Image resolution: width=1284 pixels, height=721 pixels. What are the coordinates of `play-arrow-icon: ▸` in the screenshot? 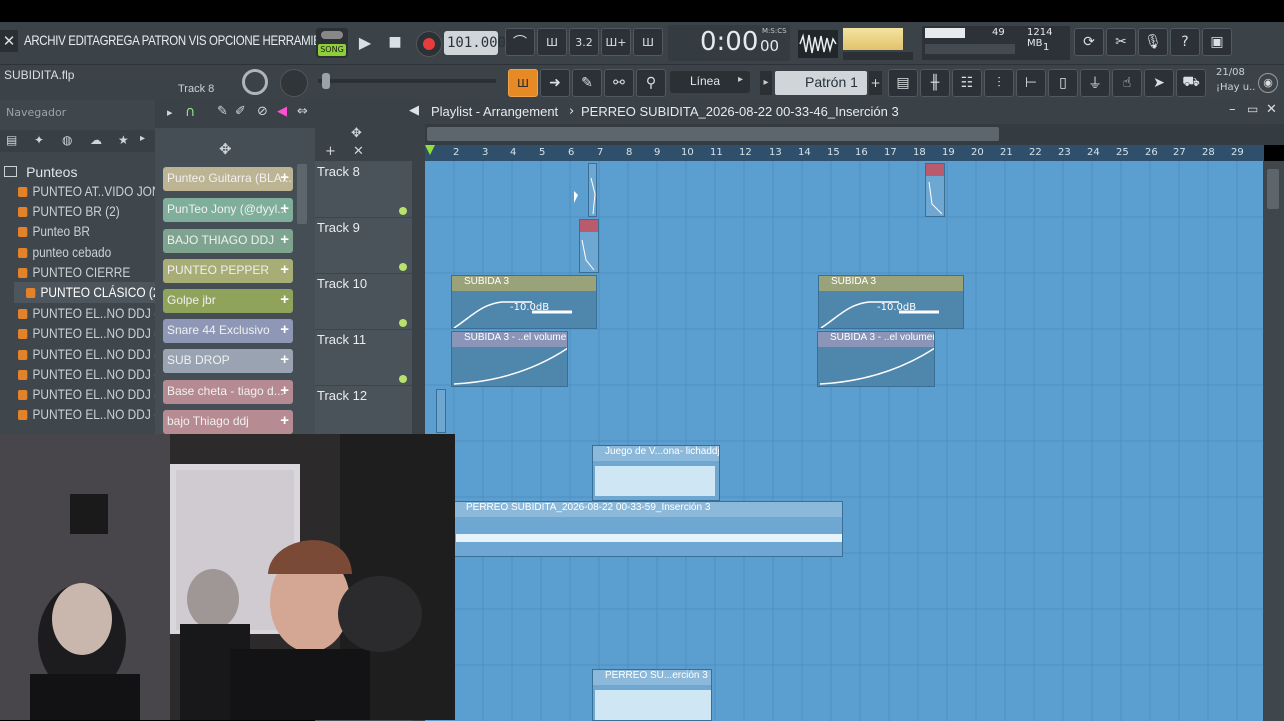 It's located at (170, 112).